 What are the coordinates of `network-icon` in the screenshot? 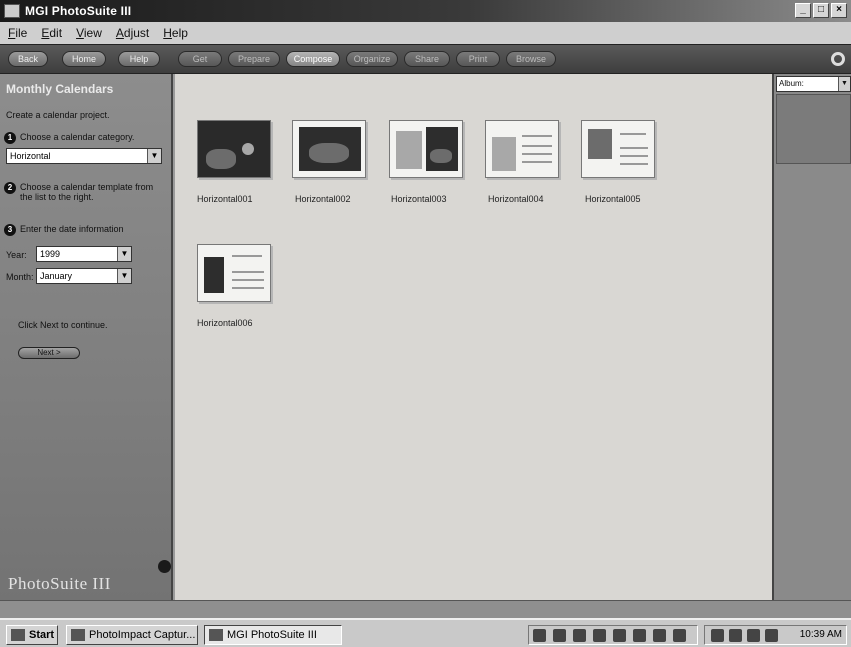 It's located at (717, 635).